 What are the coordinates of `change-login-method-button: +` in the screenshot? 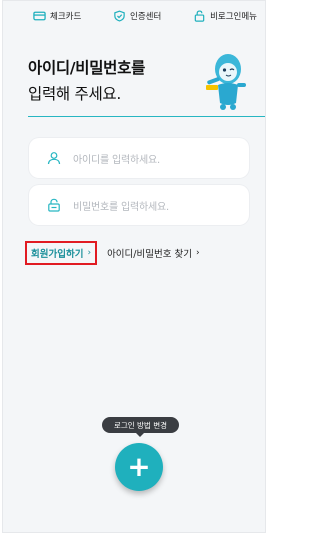 It's located at (139, 467).